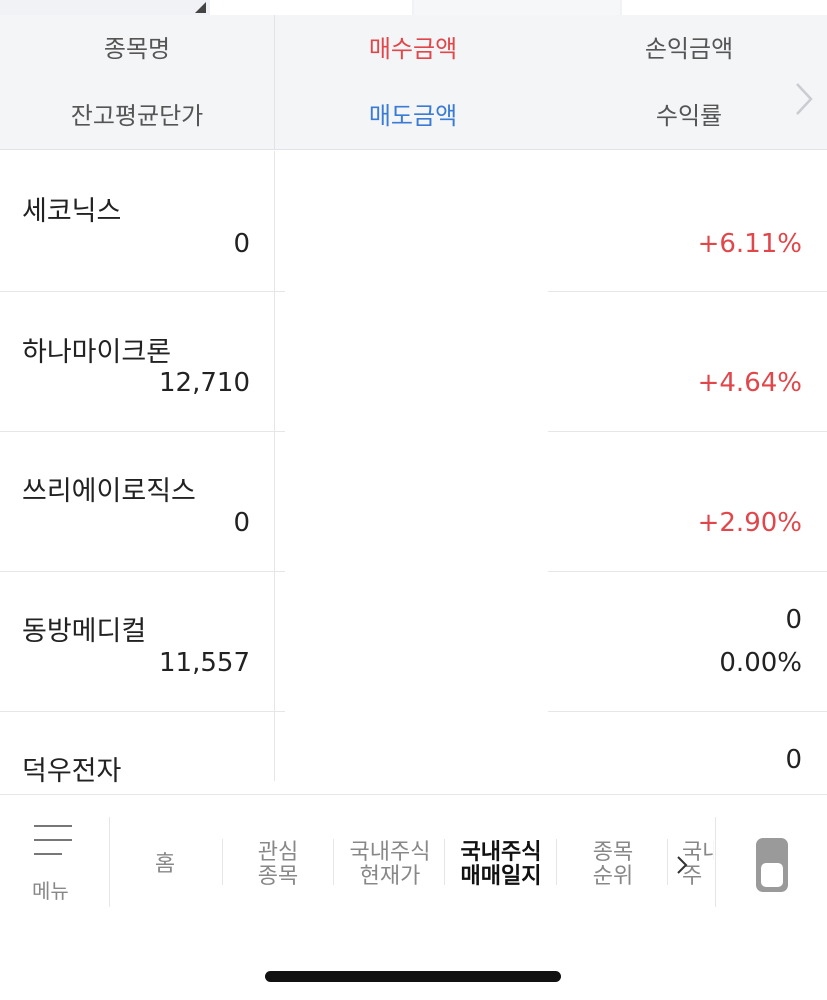 This screenshot has height=1000, width=827. I want to click on tab-label: 순위, so click(613, 876).